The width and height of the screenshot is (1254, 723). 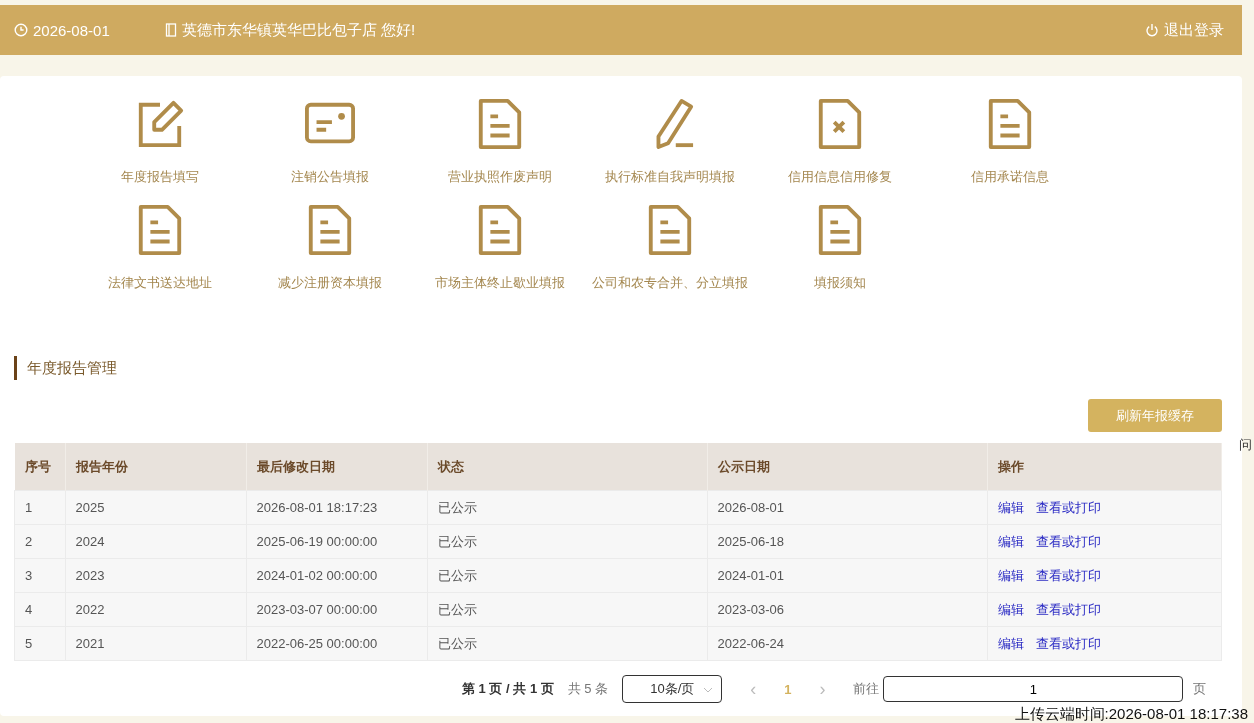 I want to click on clock-icon, so click(x=21, y=30).